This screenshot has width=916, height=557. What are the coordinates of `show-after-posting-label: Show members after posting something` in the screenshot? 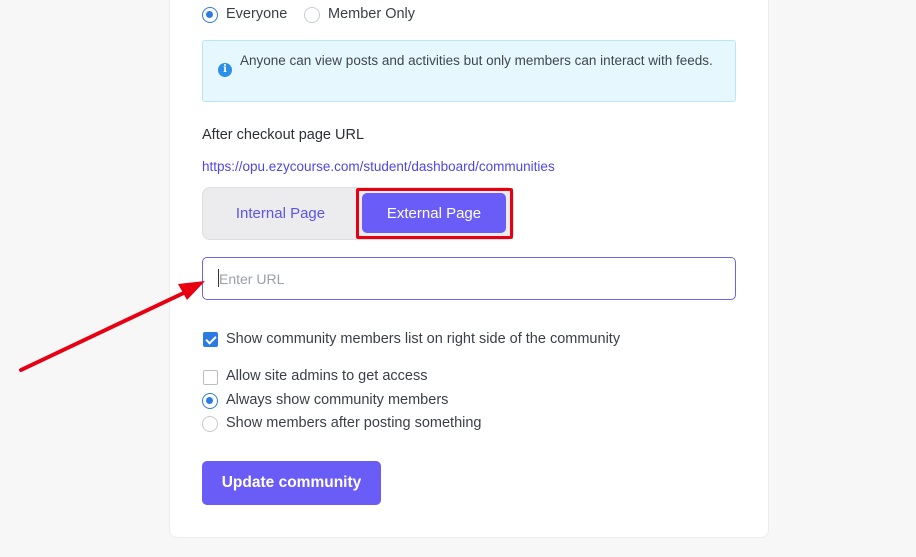 It's located at (354, 423).